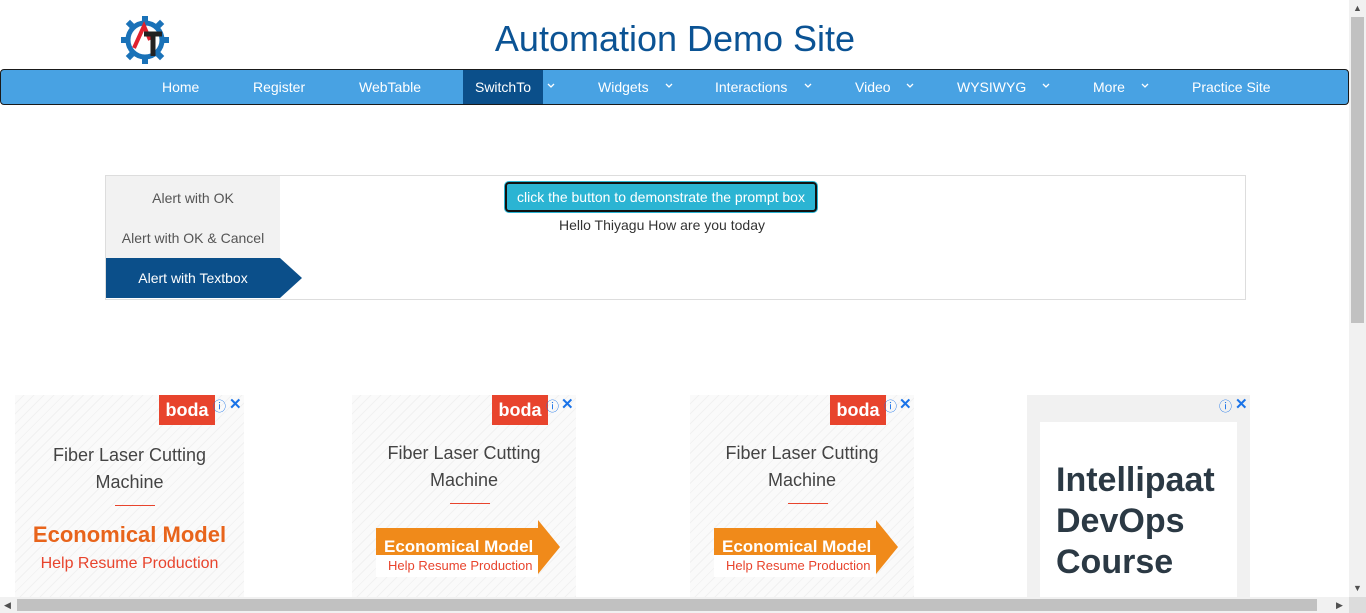 Image resolution: width=1366 pixels, height=613 pixels. I want to click on nav-practice-site: Practice Site, so click(1231, 87).